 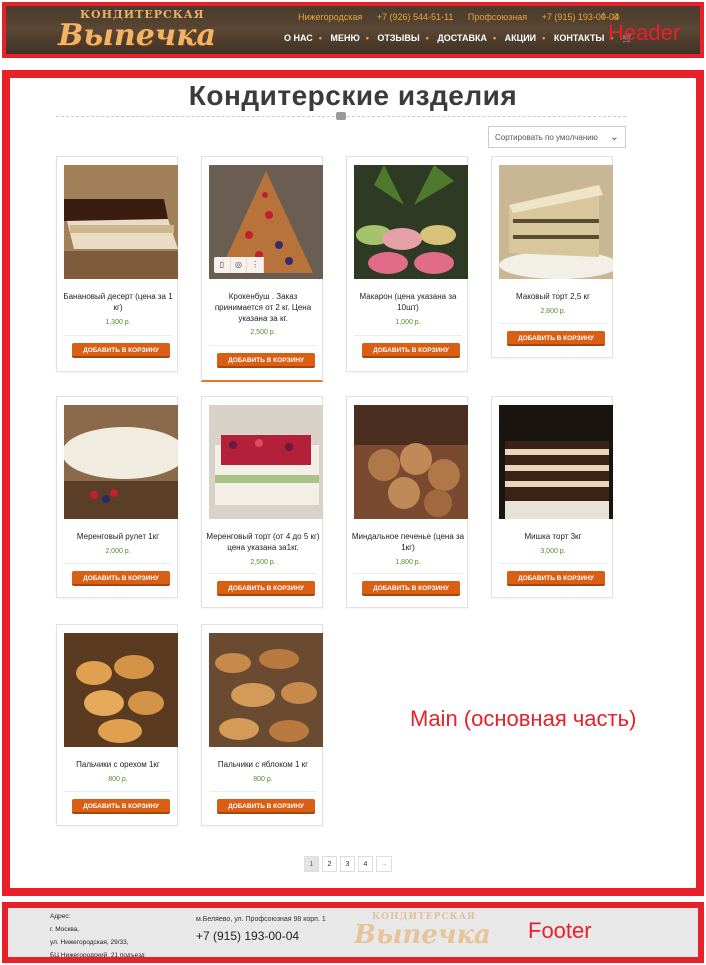 I want to click on footer-logo-title: Выпечка, so click(x=422, y=935).